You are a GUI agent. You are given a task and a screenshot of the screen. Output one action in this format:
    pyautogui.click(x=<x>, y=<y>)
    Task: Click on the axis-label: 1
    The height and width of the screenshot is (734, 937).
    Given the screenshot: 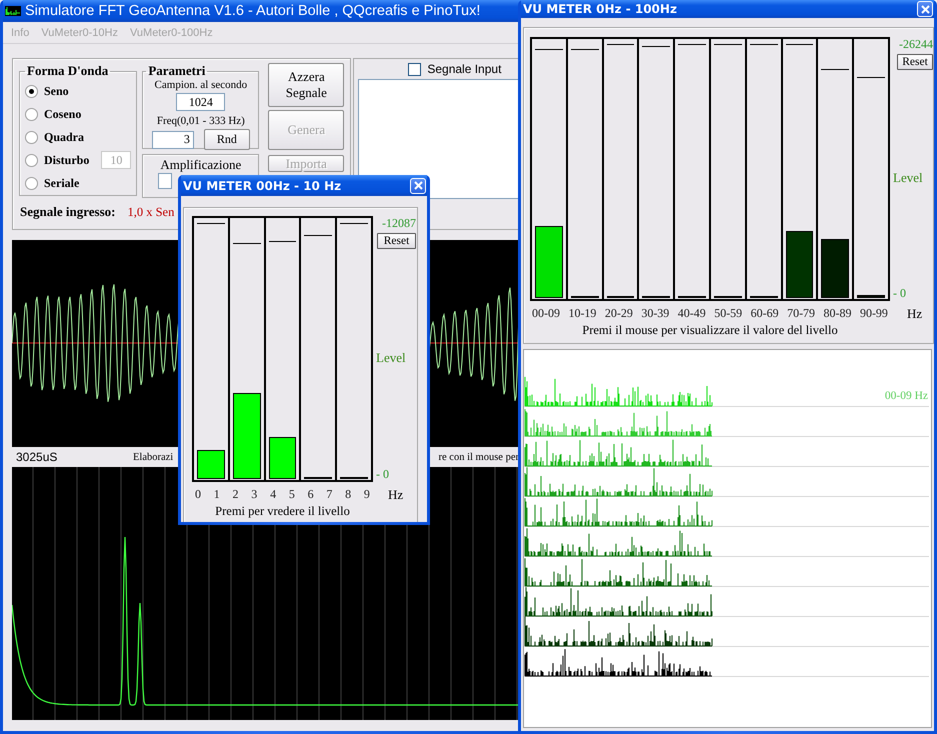 What is the action you would take?
    pyautogui.click(x=217, y=495)
    